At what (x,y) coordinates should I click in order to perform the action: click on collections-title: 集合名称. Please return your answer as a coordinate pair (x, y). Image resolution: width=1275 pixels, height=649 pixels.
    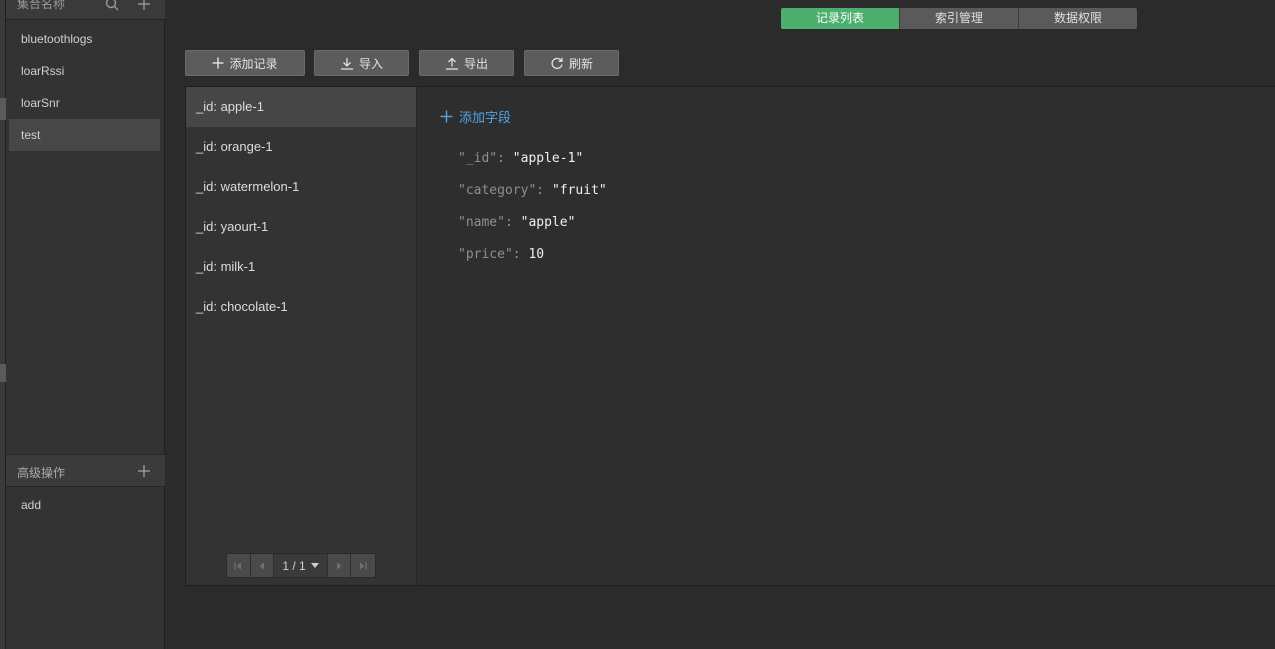
    Looking at the image, I should click on (41, 5).